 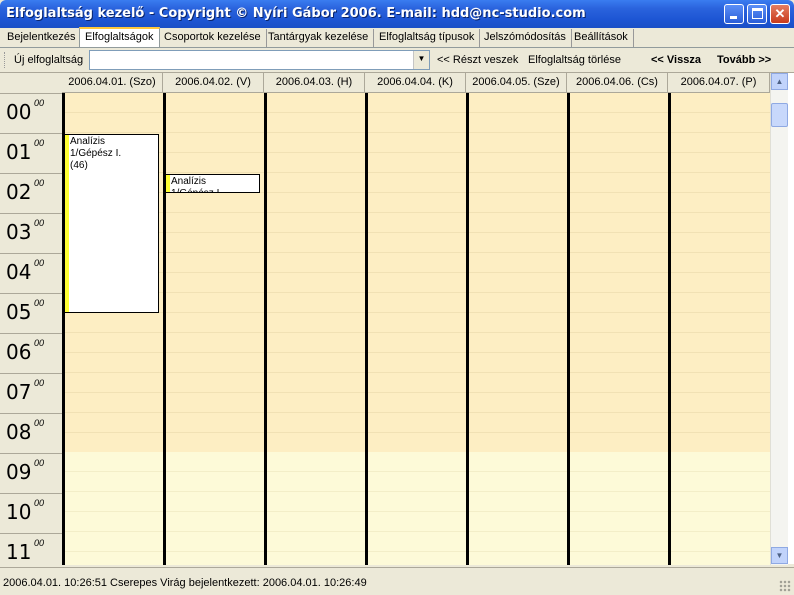 What do you see at coordinates (19, 232) in the screenshot?
I see `hour-number: 03` at bounding box center [19, 232].